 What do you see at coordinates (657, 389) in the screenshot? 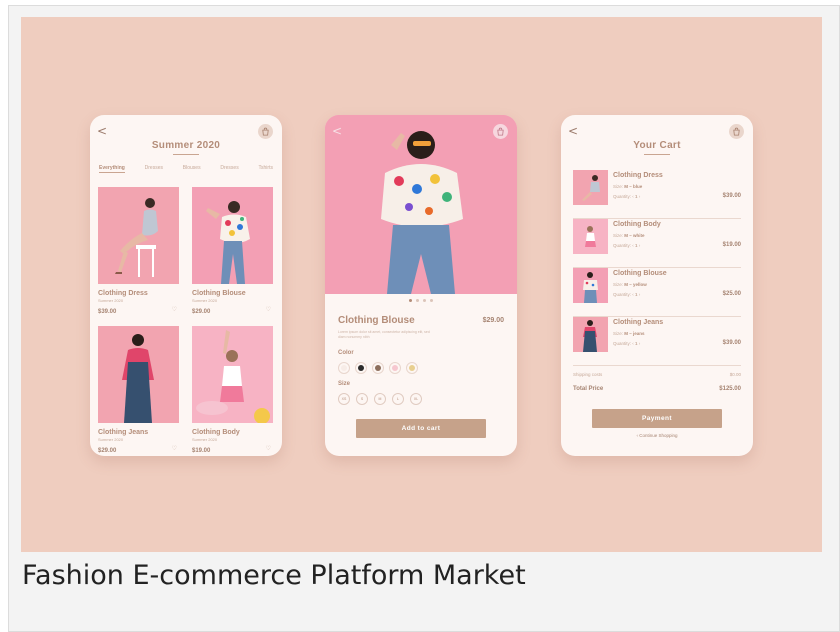
I see `total-row: Total Price $125.00` at bounding box center [657, 389].